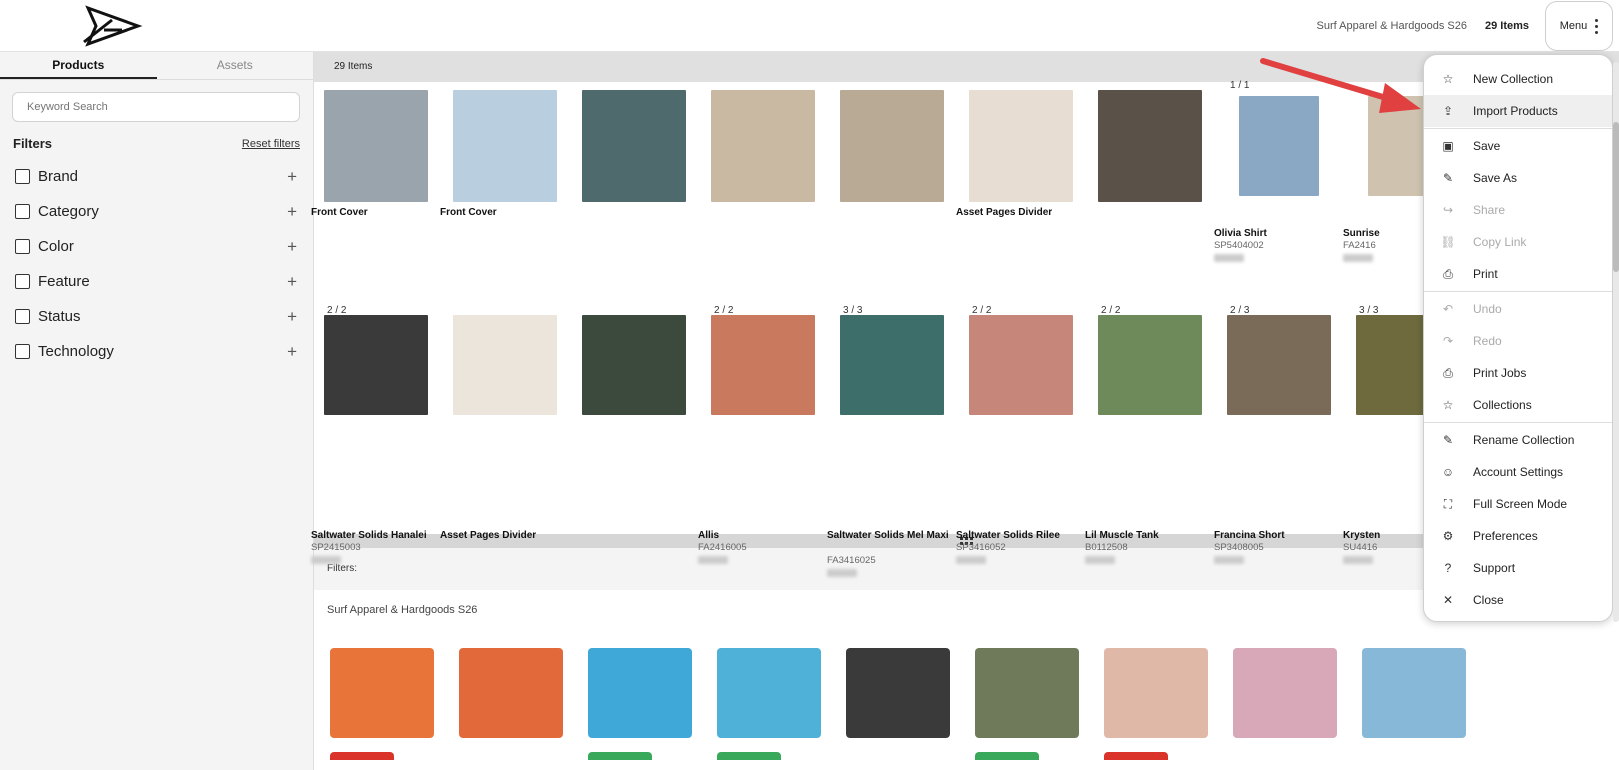  What do you see at coordinates (369, 535) in the screenshot?
I see `card-title: Saltwater Solids Hanalei` at bounding box center [369, 535].